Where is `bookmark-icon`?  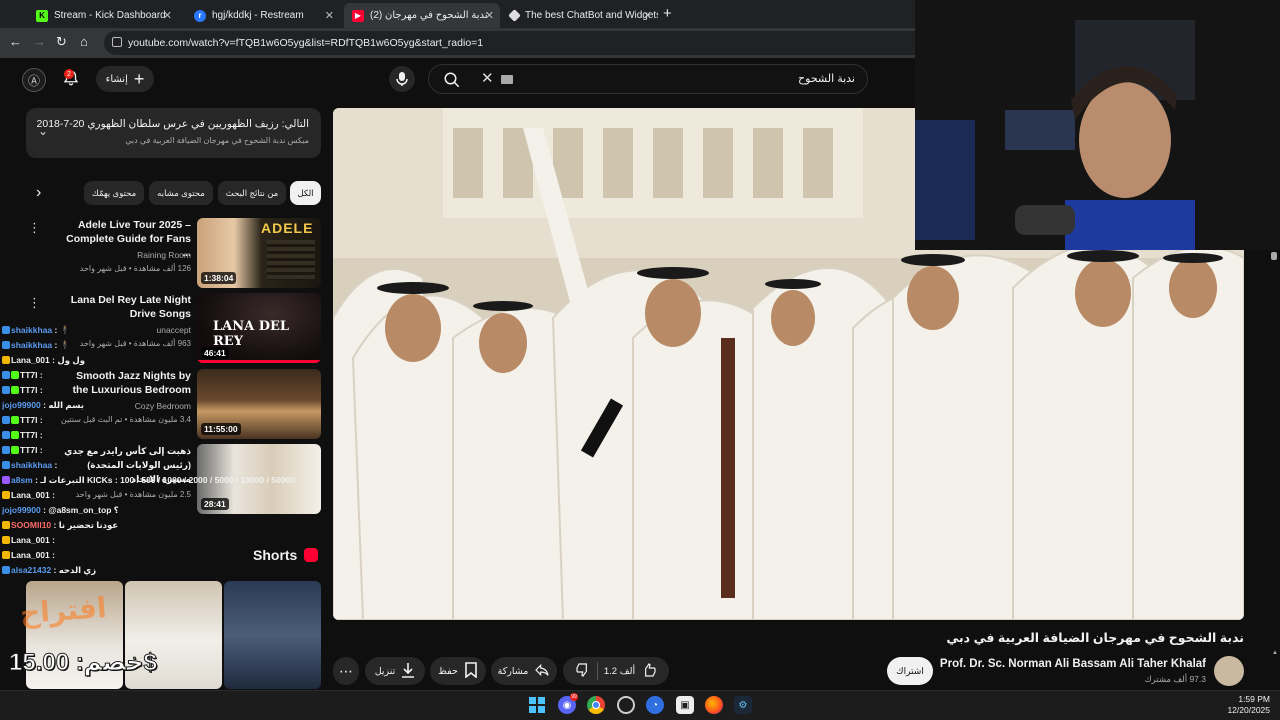
bookmark-icon is located at coordinates (471, 671).